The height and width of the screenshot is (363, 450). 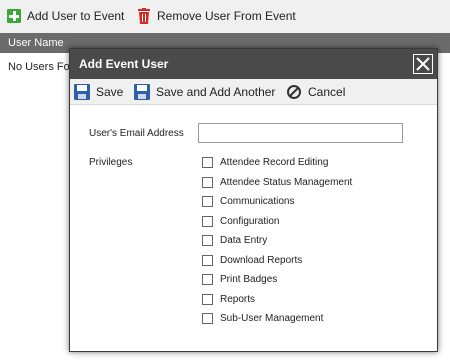 What do you see at coordinates (257, 201) in the screenshot?
I see `privilege-label: Communications` at bounding box center [257, 201].